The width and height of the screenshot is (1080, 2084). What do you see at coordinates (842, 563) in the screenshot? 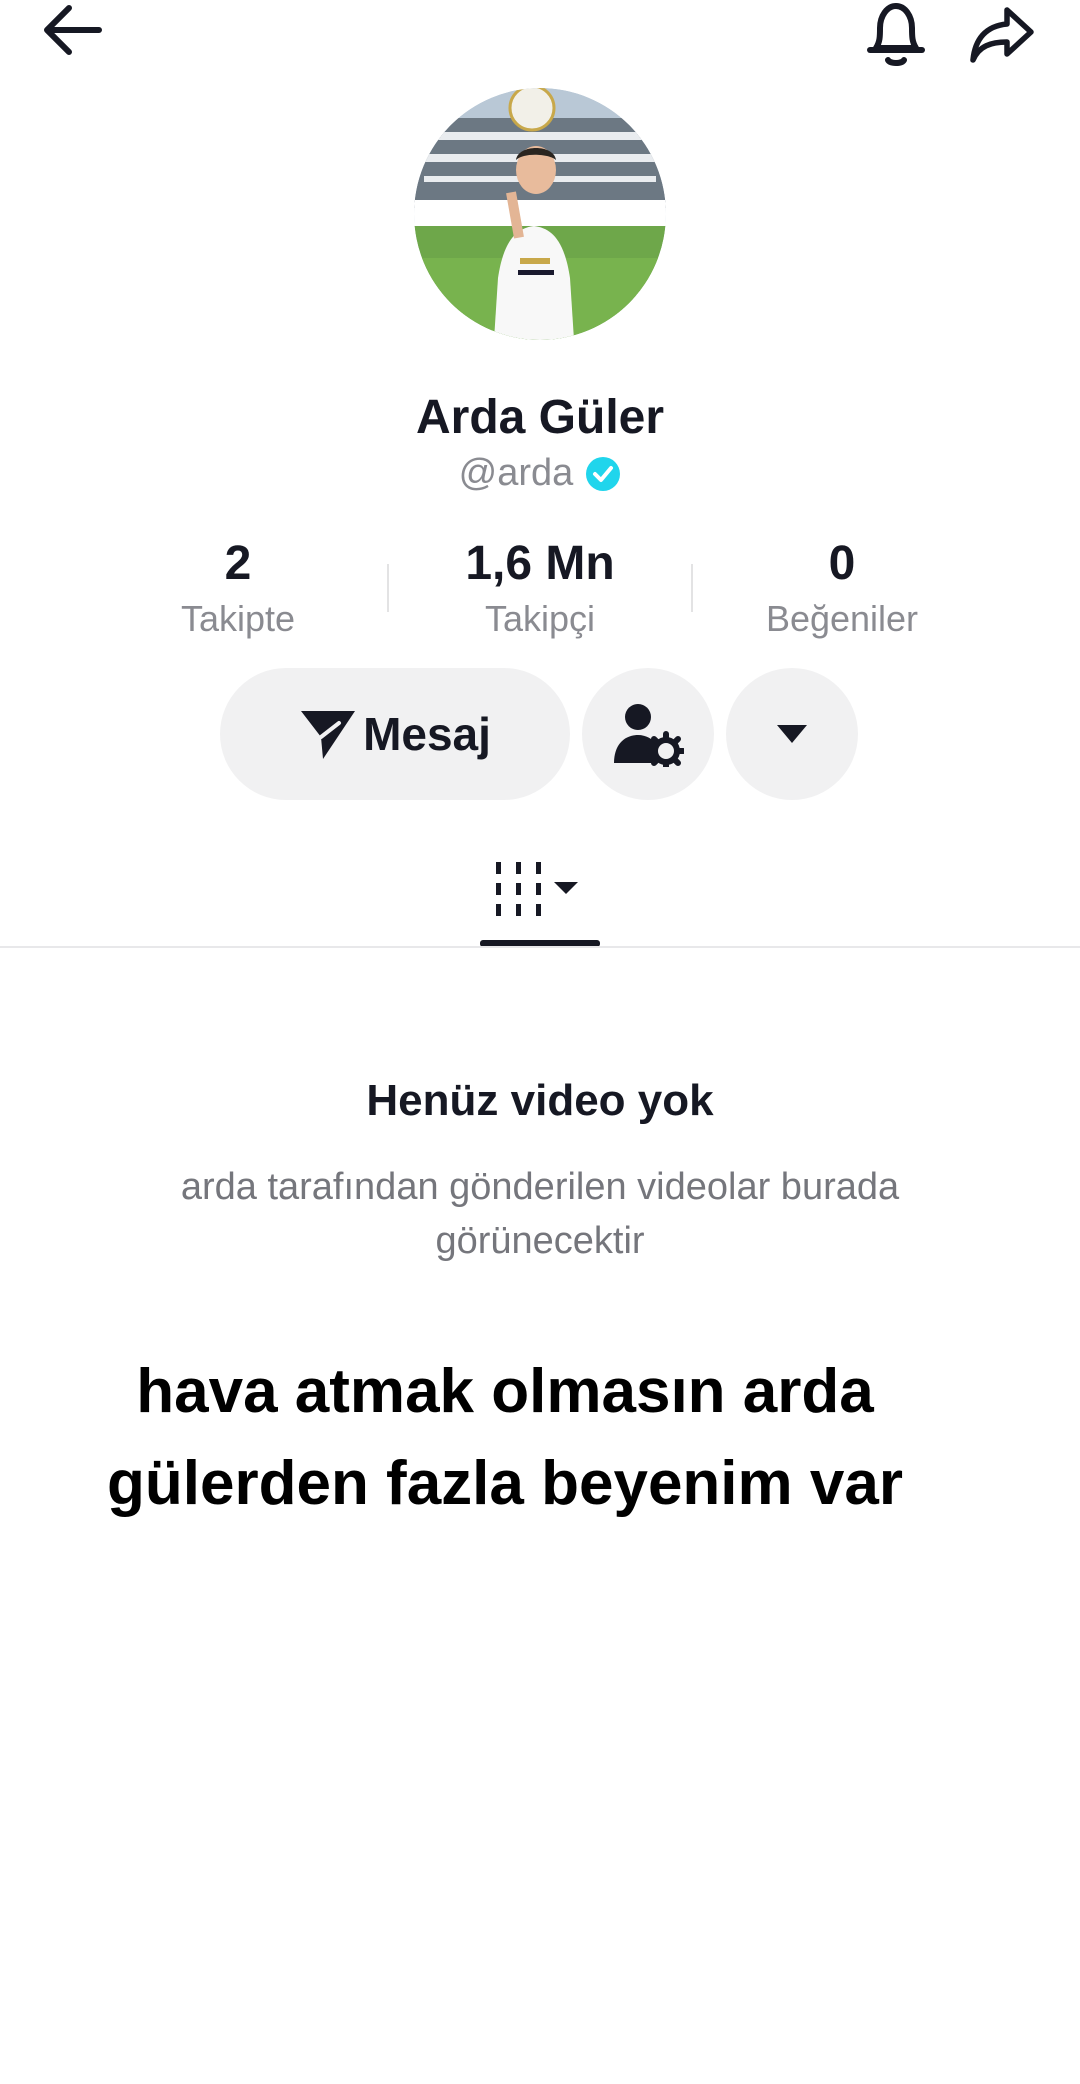
I see `likes-count: 0` at bounding box center [842, 563].